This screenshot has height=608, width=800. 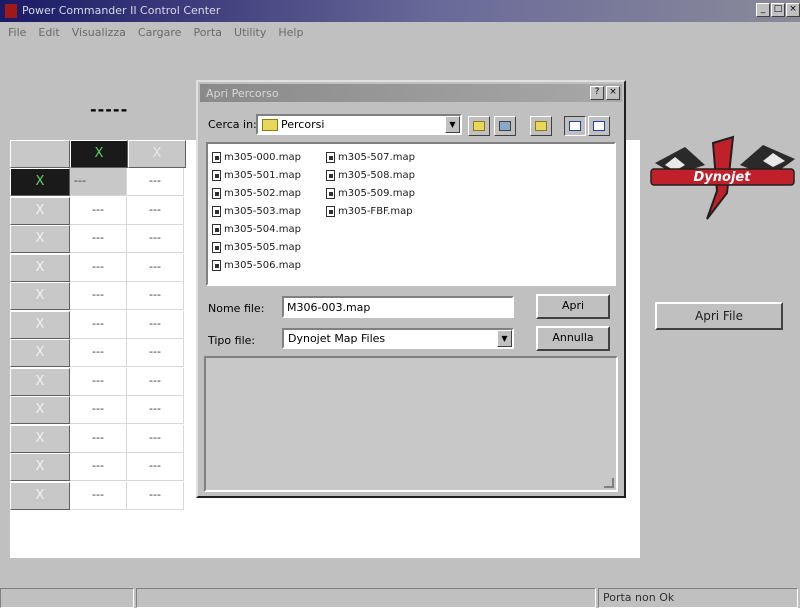 What do you see at coordinates (256, 157) in the screenshot?
I see `file-item: m305-000.map` at bounding box center [256, 157].